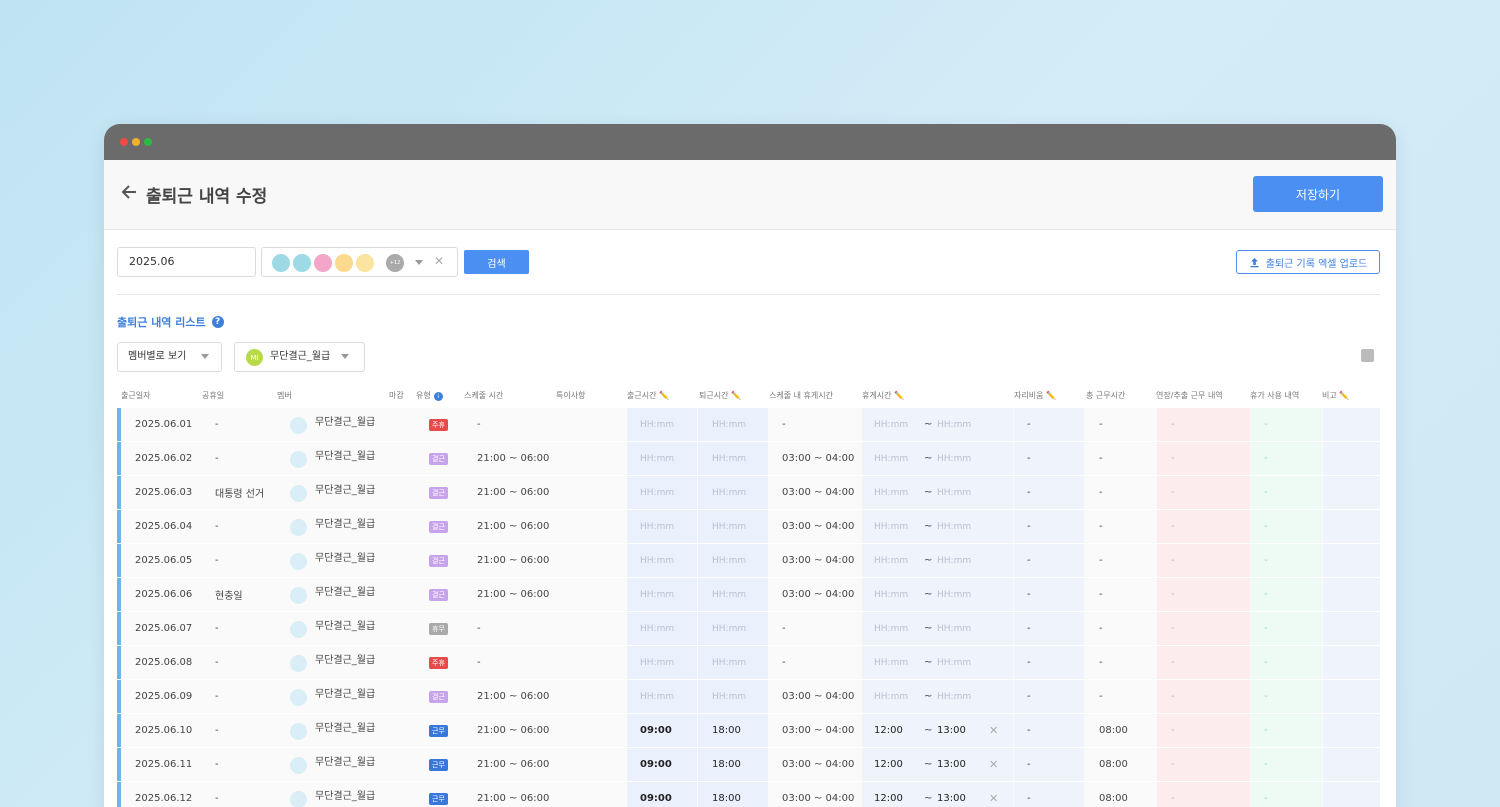 The image size is (1500, 807). Describe the element at coordinates (419, 262) in the screenshot. I see `chevron-down-icon` at that location.